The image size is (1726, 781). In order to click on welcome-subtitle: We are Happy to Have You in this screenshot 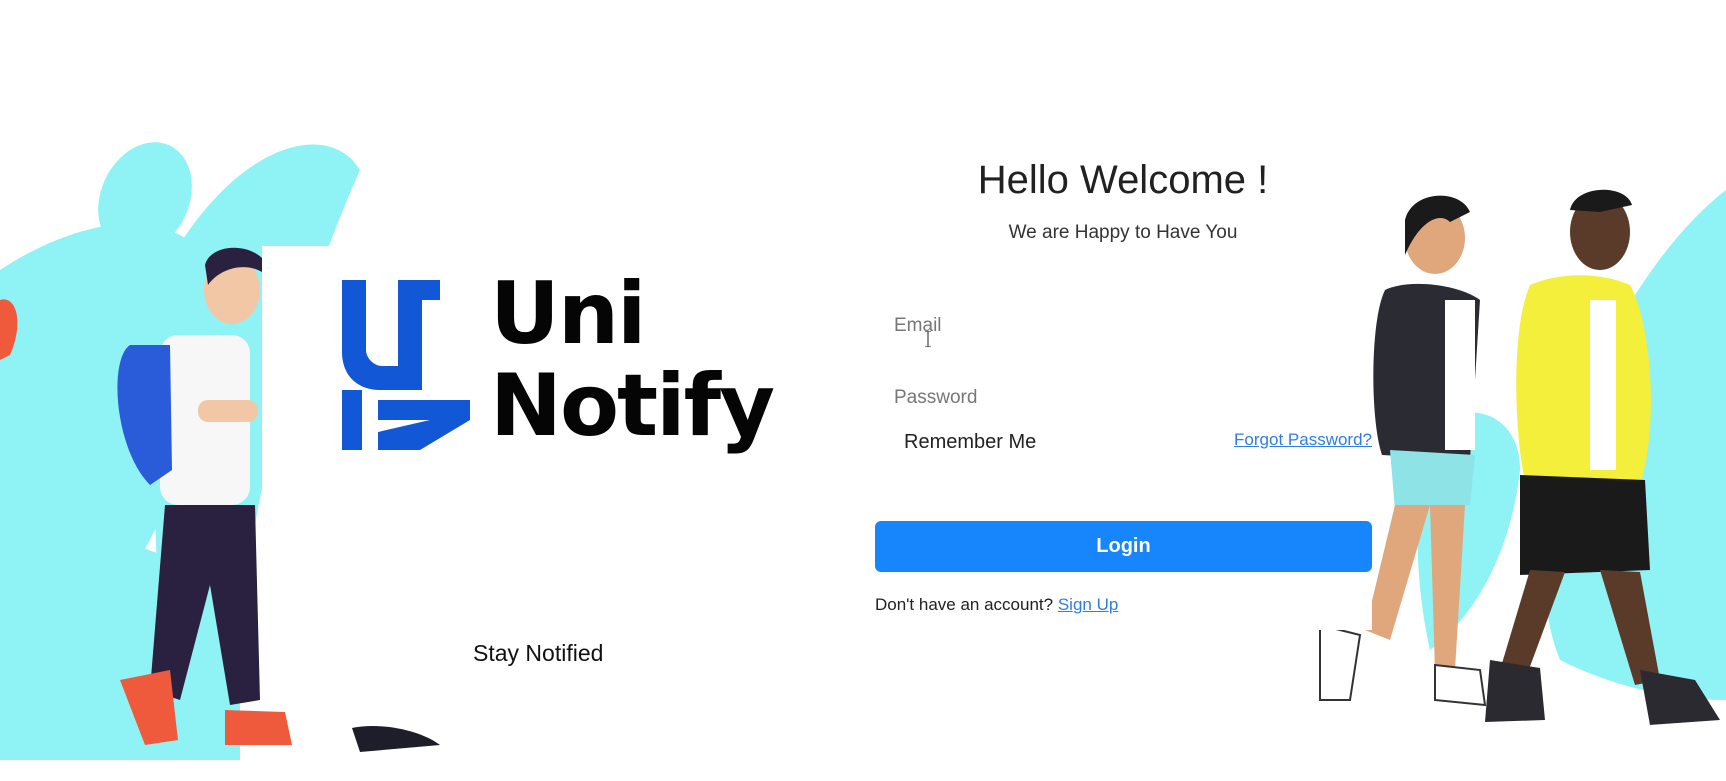, I will do `click(1123, 232)`.